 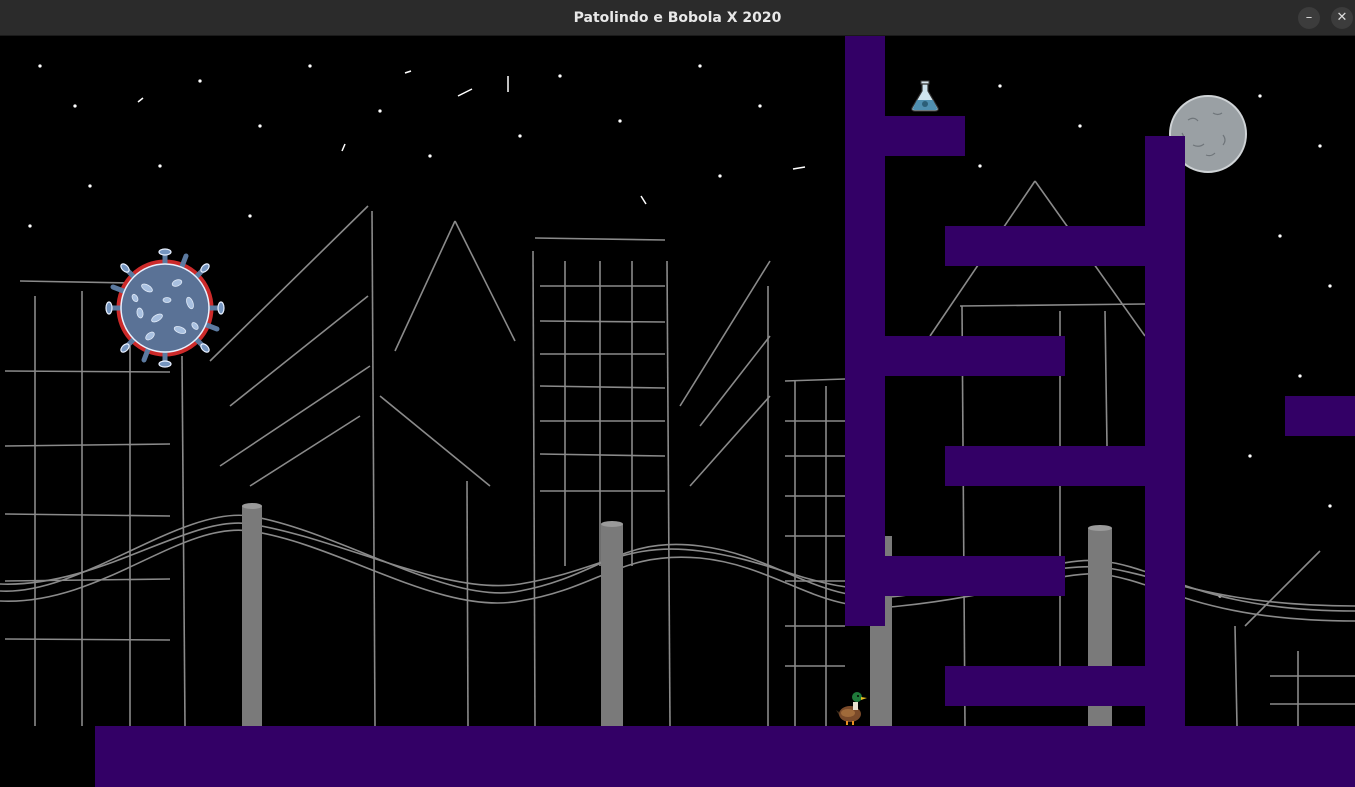 I want to click on ledge-top, so click(x=925, y=136).